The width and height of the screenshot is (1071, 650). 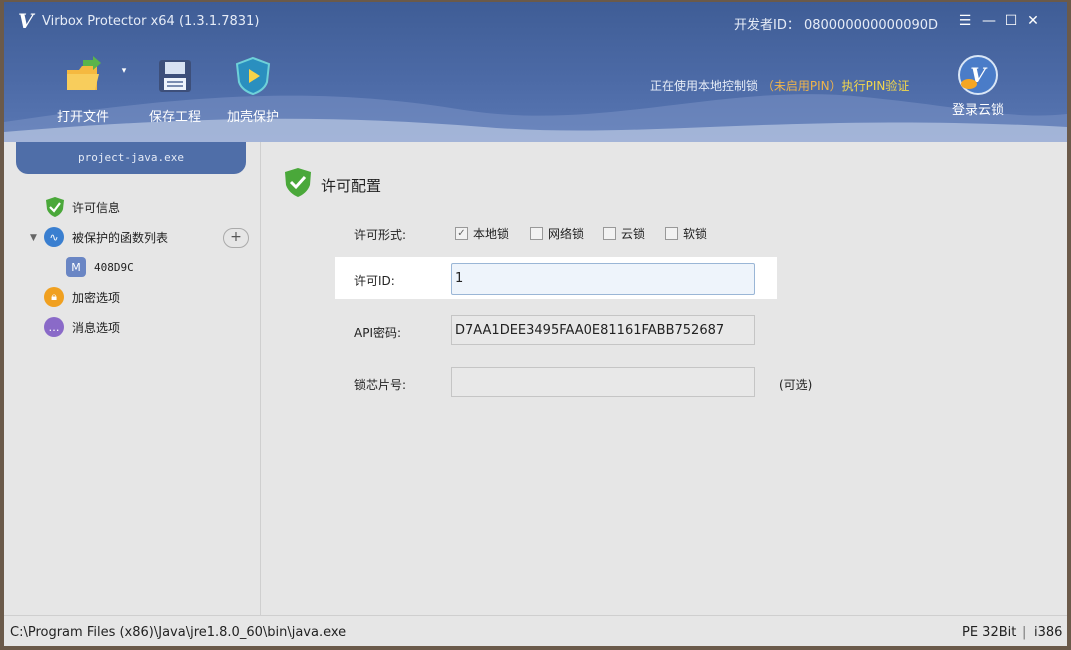 I want to click on license-id-input: 1, so click(x=603, y=279).